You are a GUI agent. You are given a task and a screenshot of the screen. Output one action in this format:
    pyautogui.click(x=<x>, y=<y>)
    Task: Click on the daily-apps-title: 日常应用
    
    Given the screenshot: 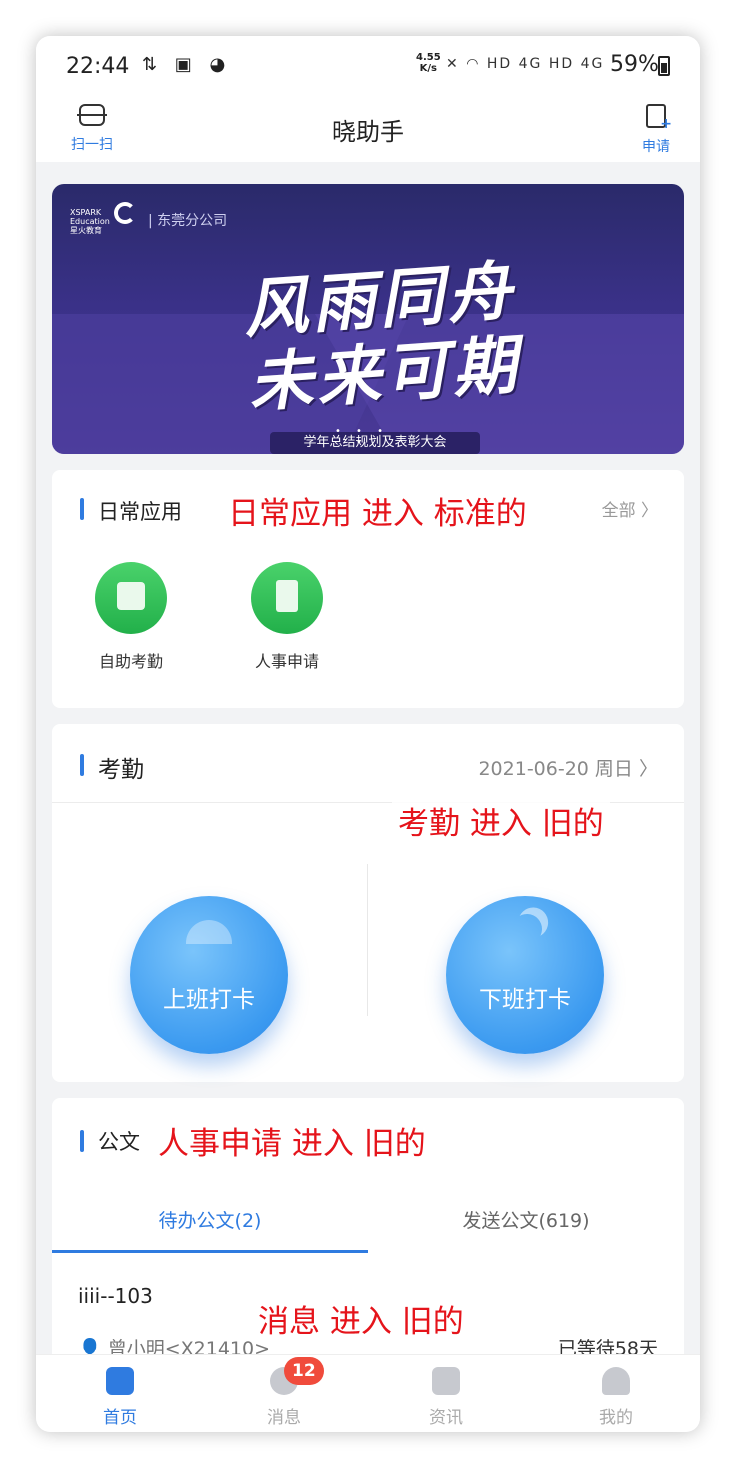 What is the action you would take?
    pyautogui.click(x=140, y=512)
    